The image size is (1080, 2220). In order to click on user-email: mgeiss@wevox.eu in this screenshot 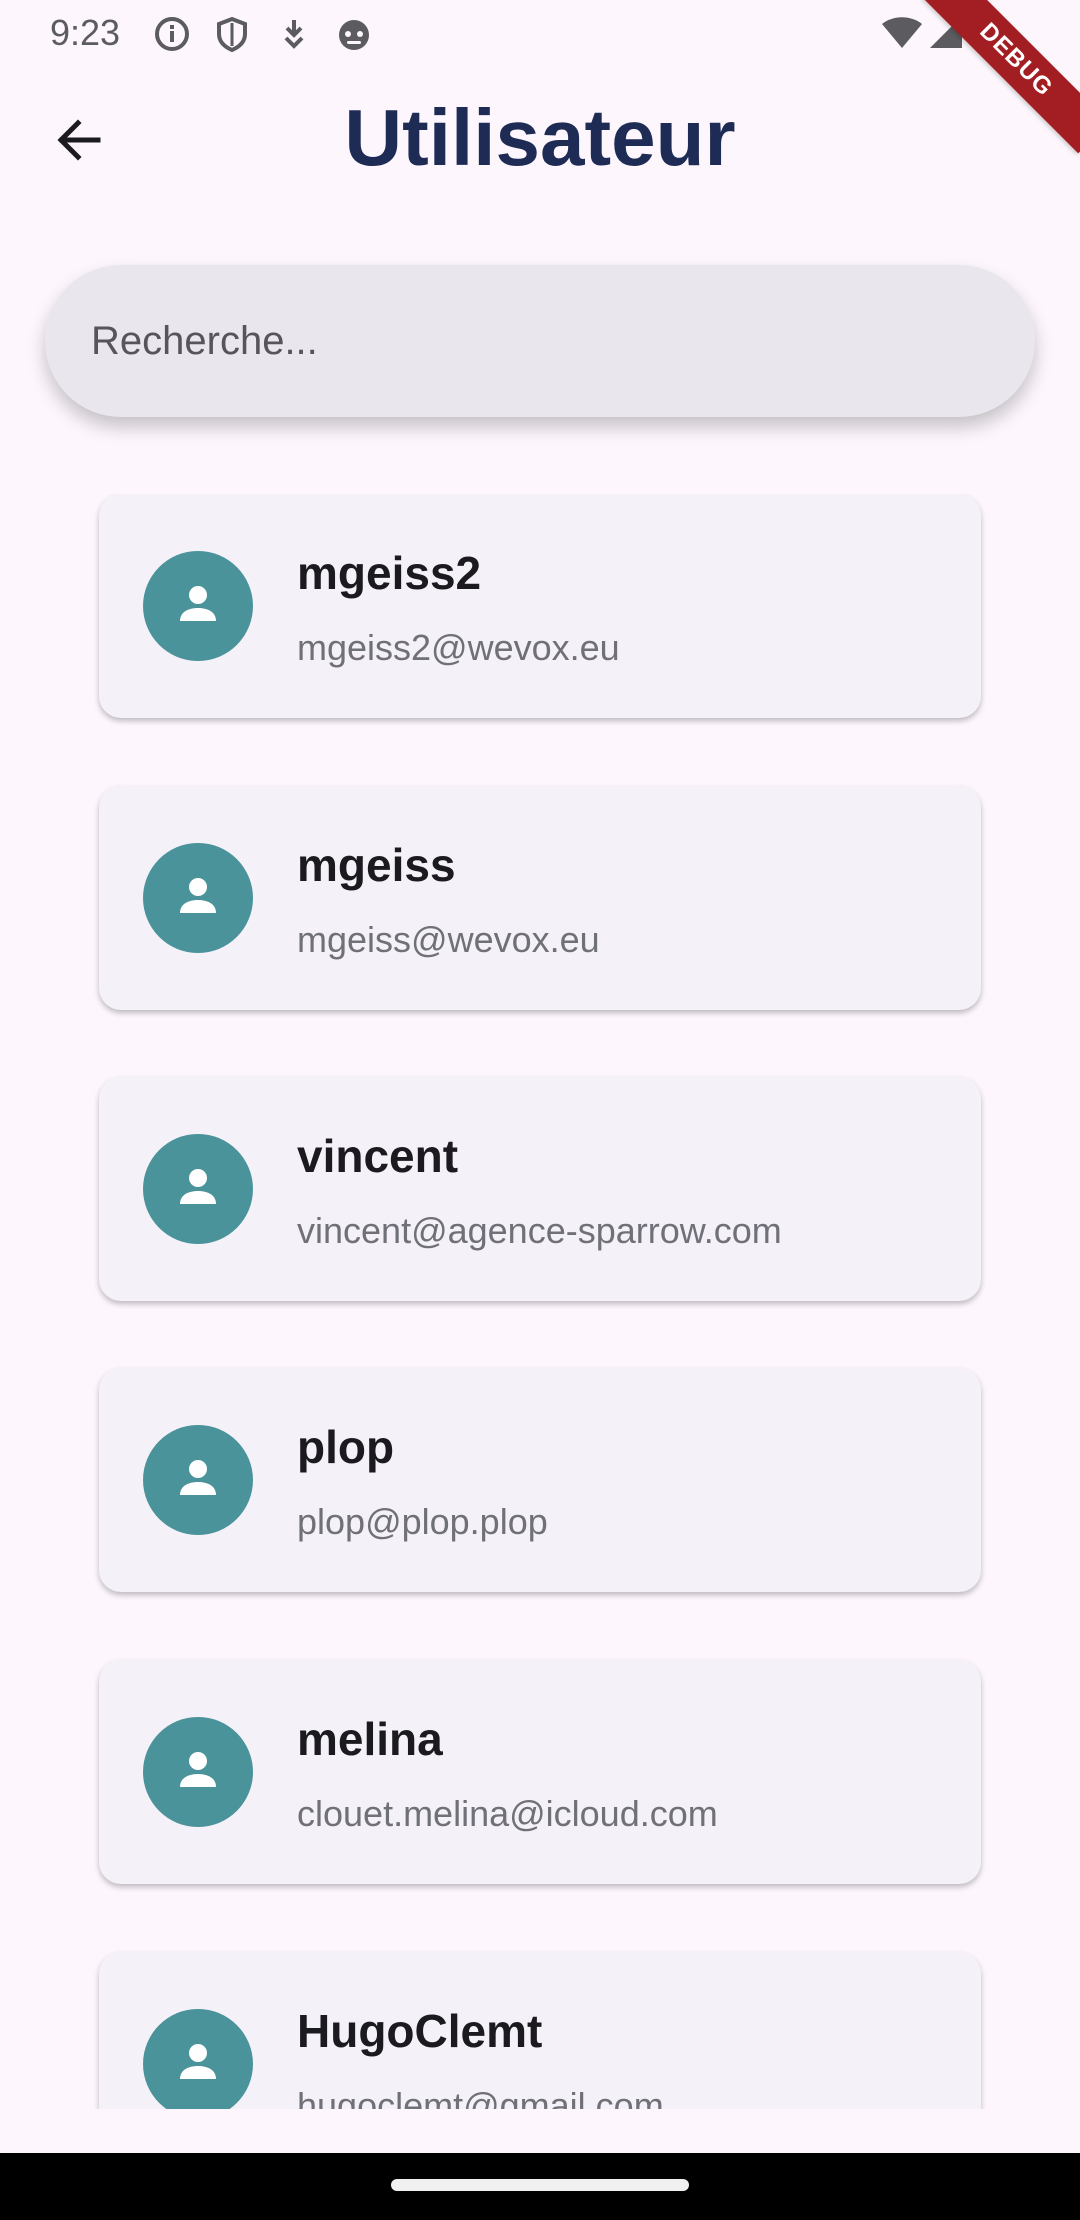, I will do `click(448, 939)`.